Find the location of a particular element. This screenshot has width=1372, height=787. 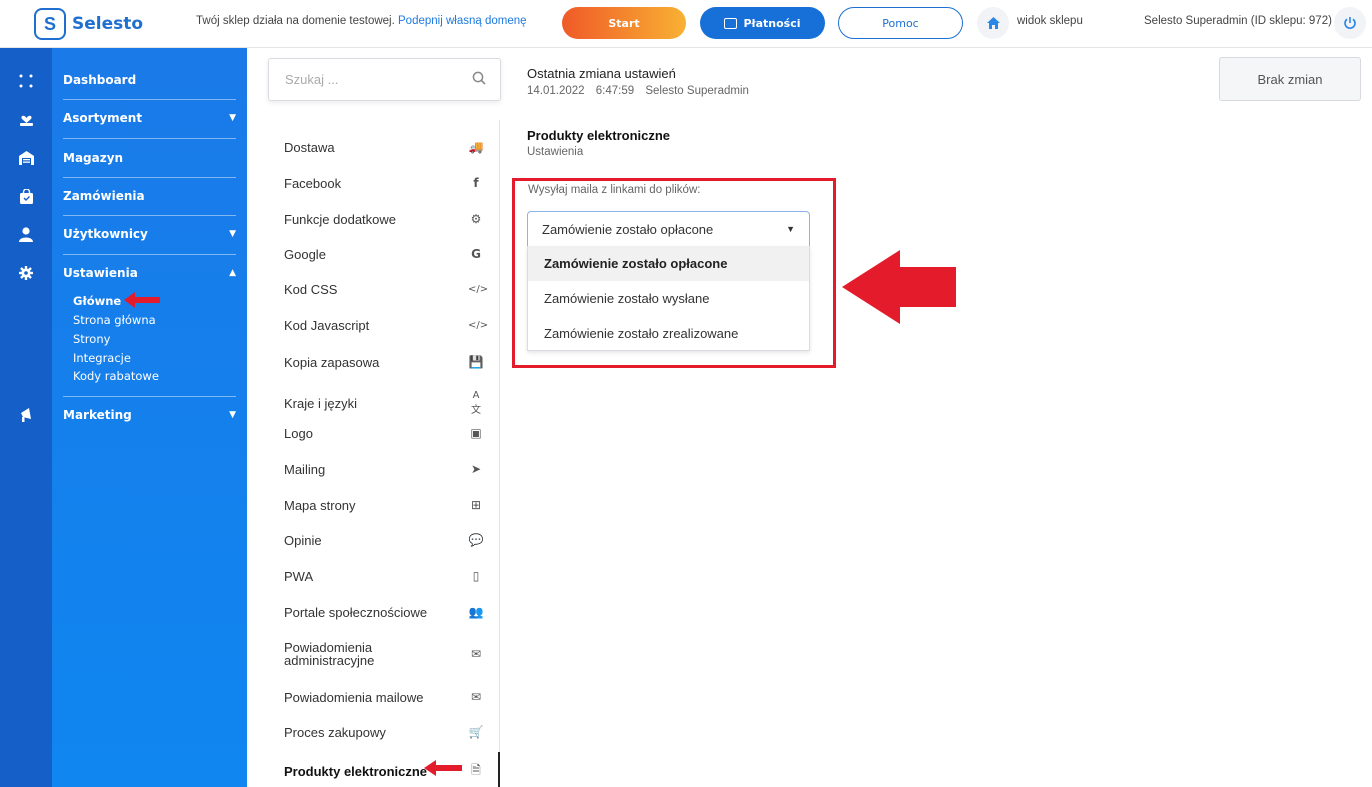

home-icon is located at coordinates (993, 23).